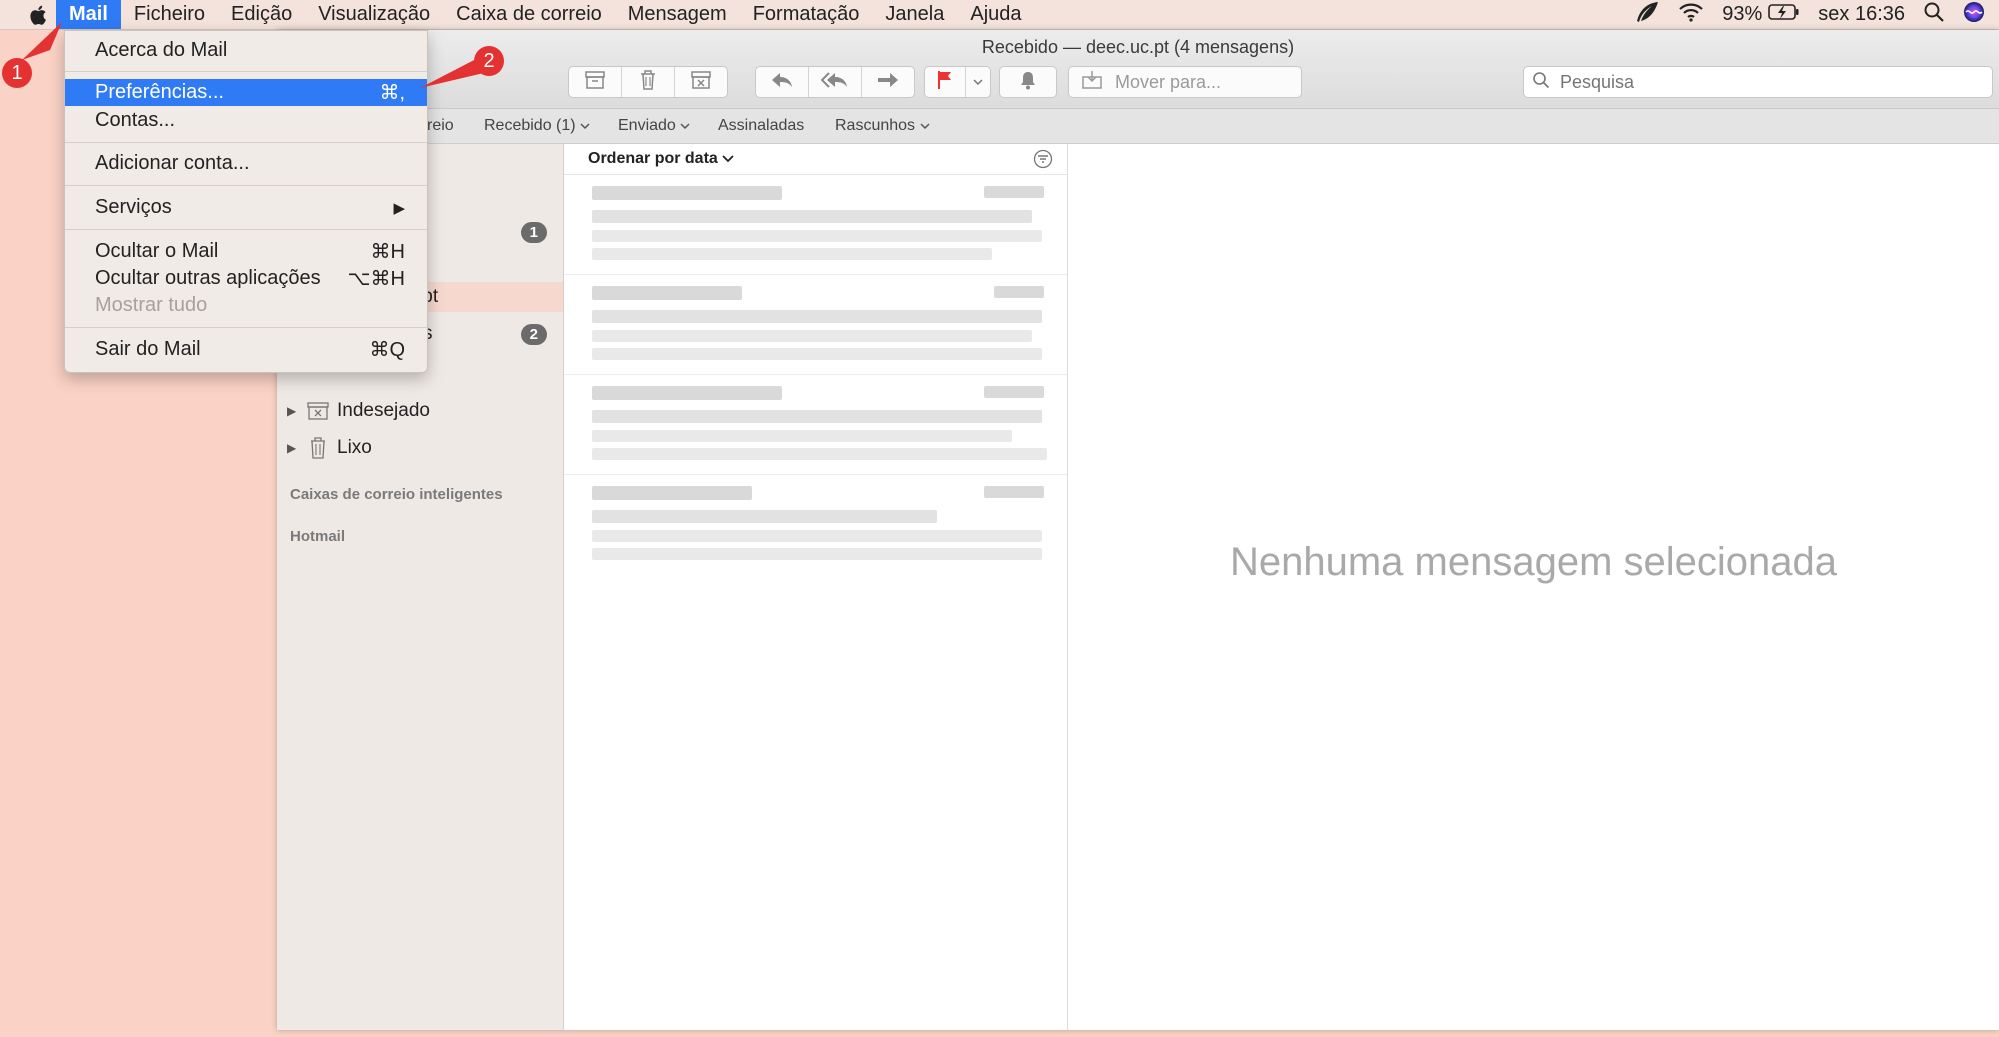 The width and height of the screenshot is (1999, 1037). Describe the element at coordinates (17, 73) in the screenshot. I see `annotation-marker-1: 1` at that location.